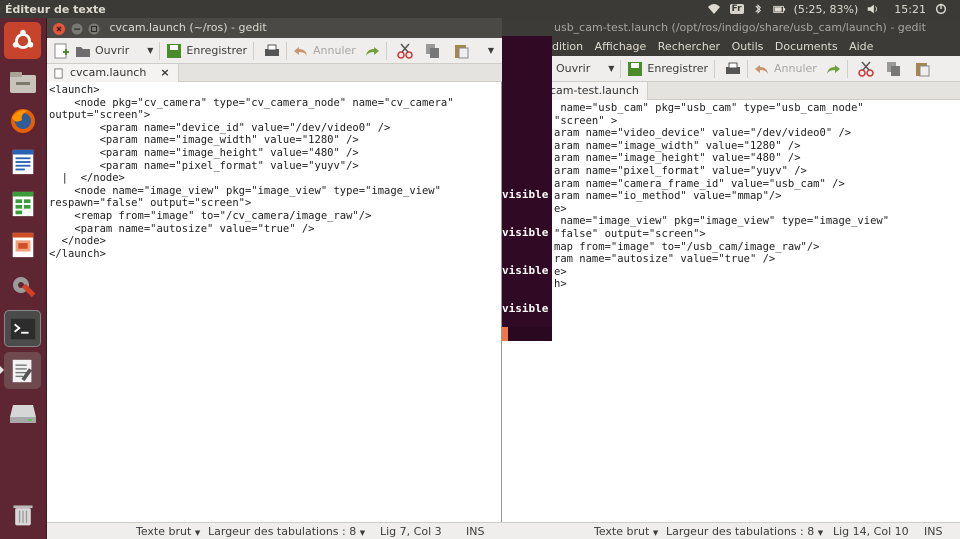  What do you see at coordinates (22, 411) in the screenshot?
I see `drive-icon` at bounding box center [22, 411].